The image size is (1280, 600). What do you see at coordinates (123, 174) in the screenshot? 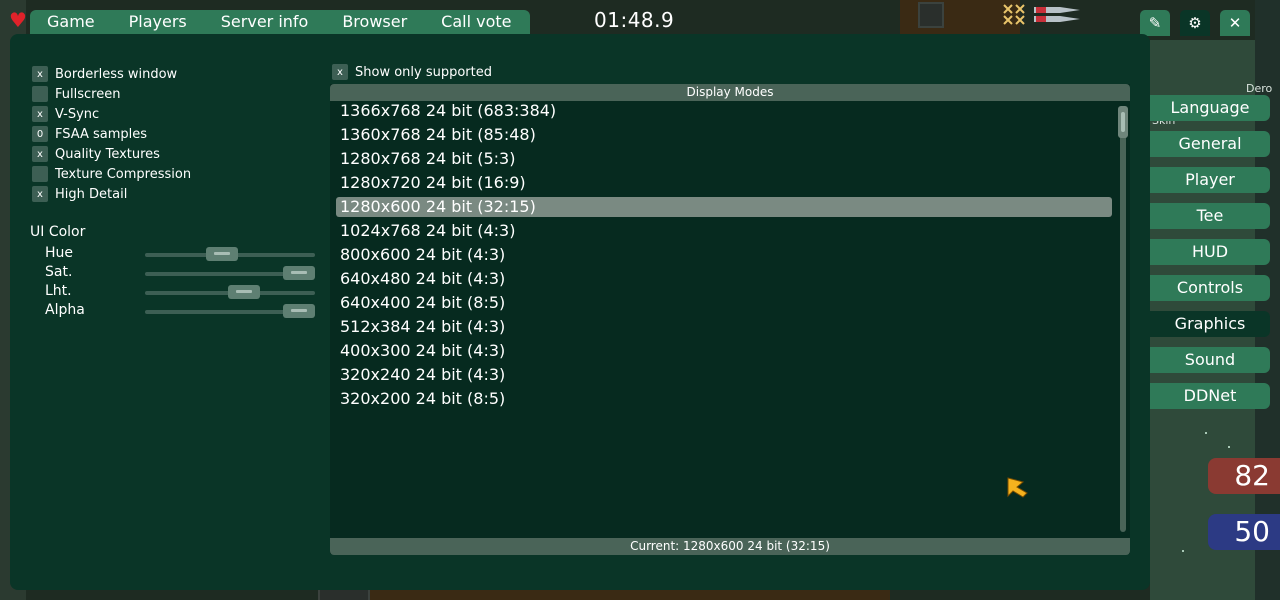
I see `option-label: Texture Compression` at bounding box center [123, 174].